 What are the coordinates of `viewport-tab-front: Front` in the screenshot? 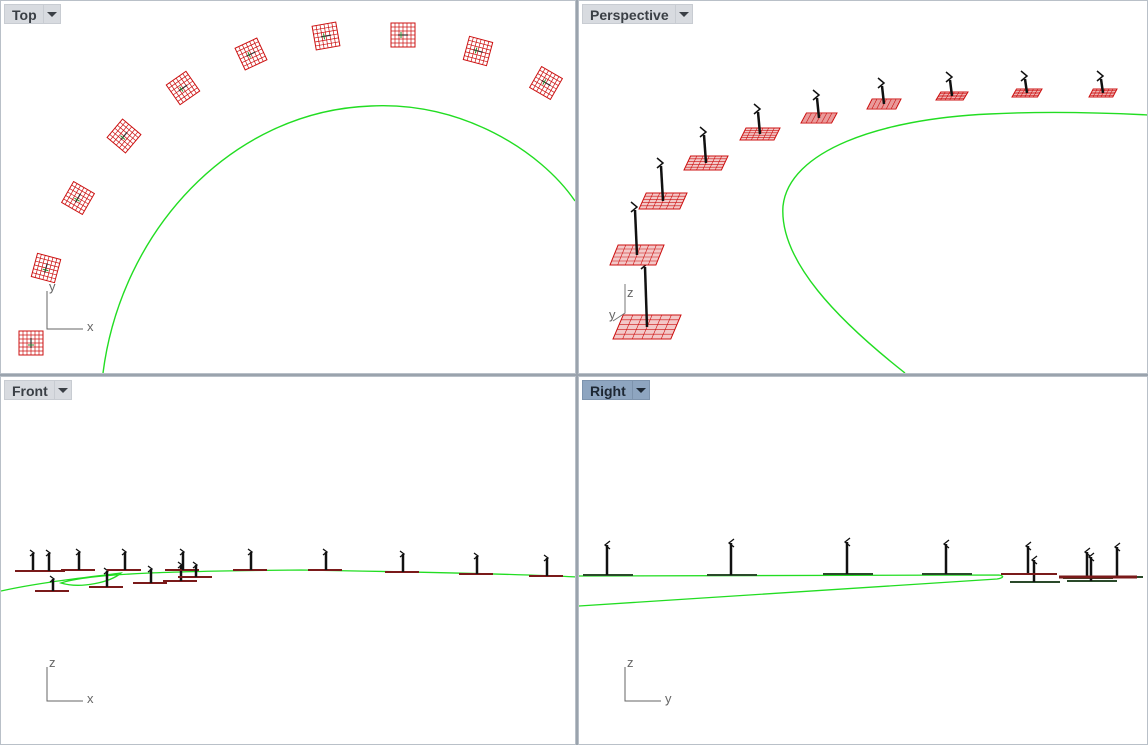 It's located at (38, 390).